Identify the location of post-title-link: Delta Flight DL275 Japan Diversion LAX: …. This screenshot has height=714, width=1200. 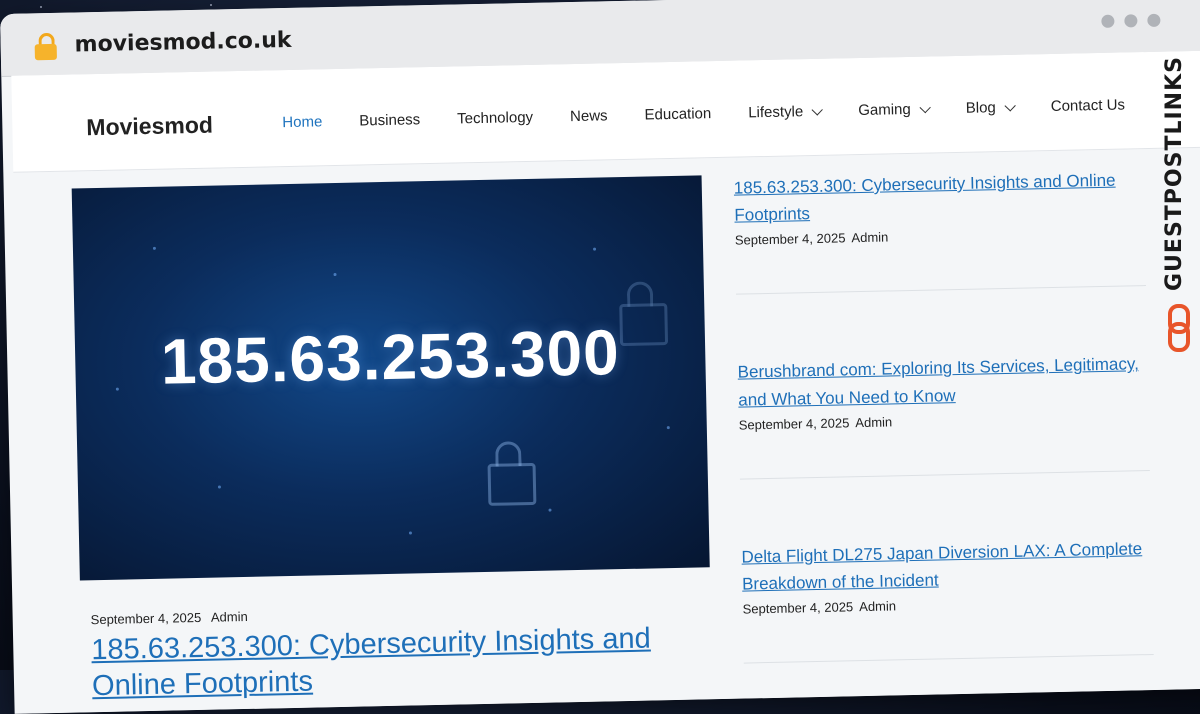
(946, 566).